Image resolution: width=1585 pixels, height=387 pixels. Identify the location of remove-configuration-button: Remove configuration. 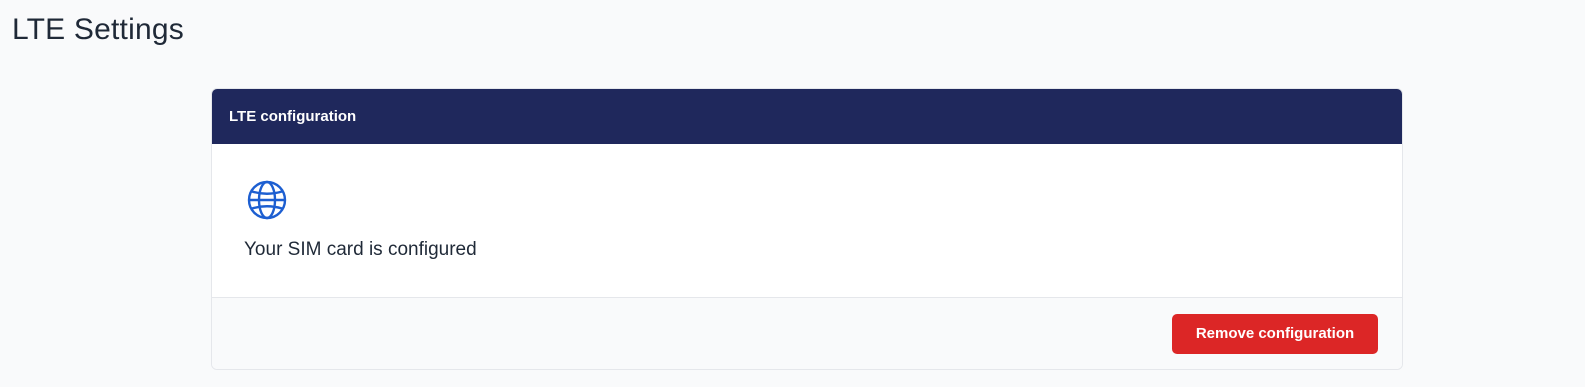
(1275, 333).